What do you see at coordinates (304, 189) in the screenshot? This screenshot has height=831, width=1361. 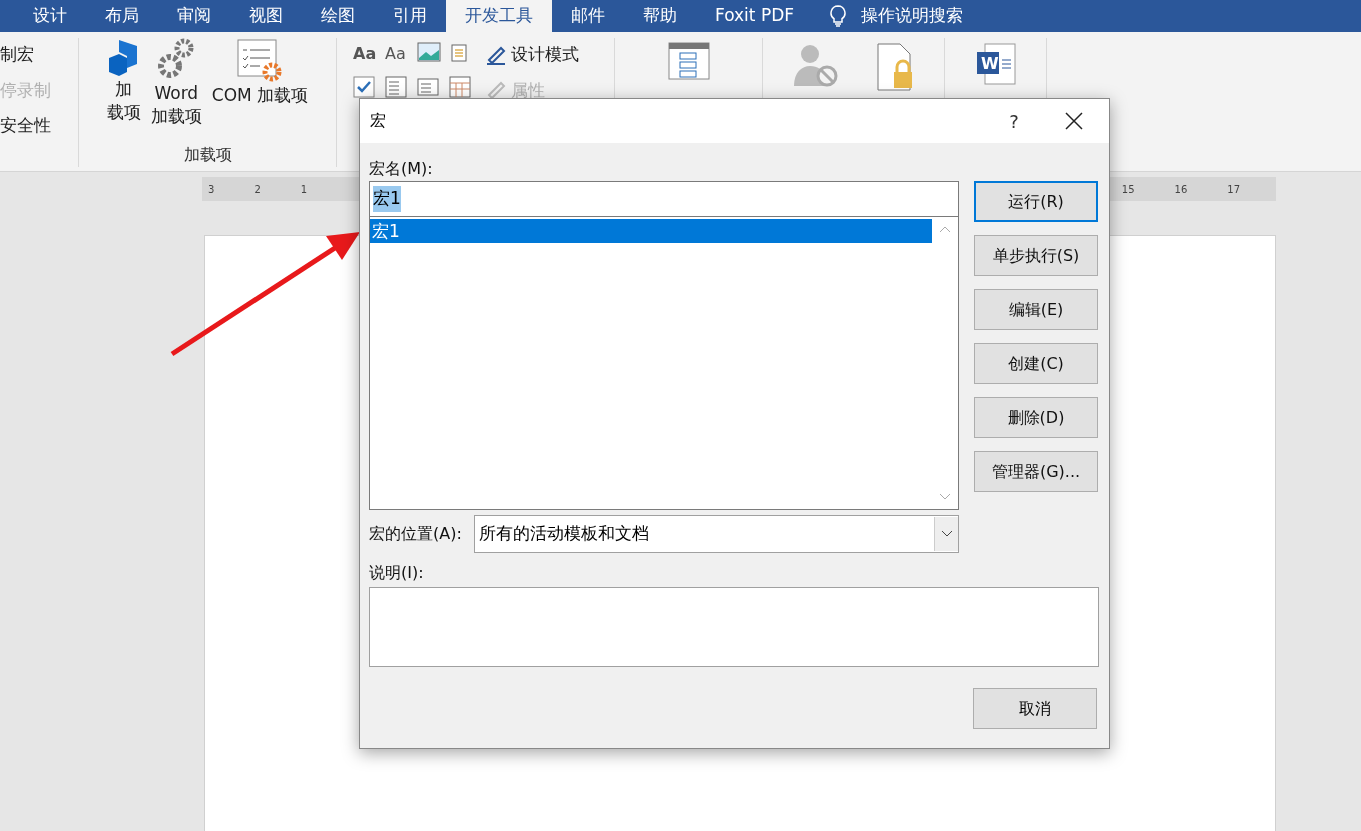 I see `ruler-number: 1` at bounding box center [304, 189].